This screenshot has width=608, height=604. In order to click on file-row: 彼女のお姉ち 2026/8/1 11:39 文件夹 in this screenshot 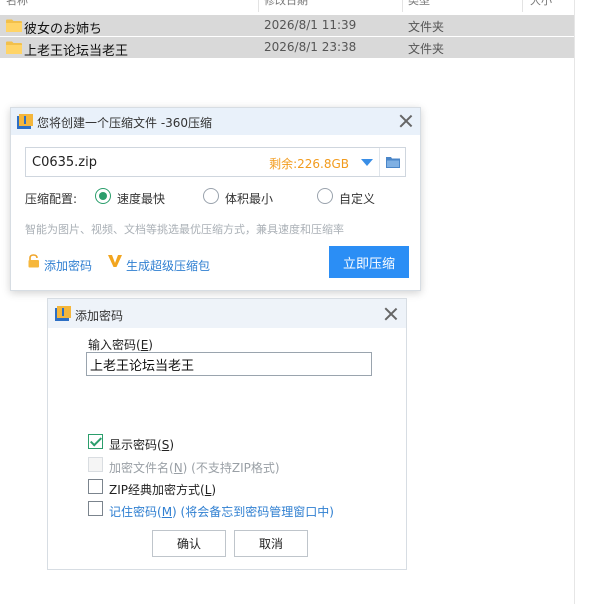, I will do `click(287, 26)`.